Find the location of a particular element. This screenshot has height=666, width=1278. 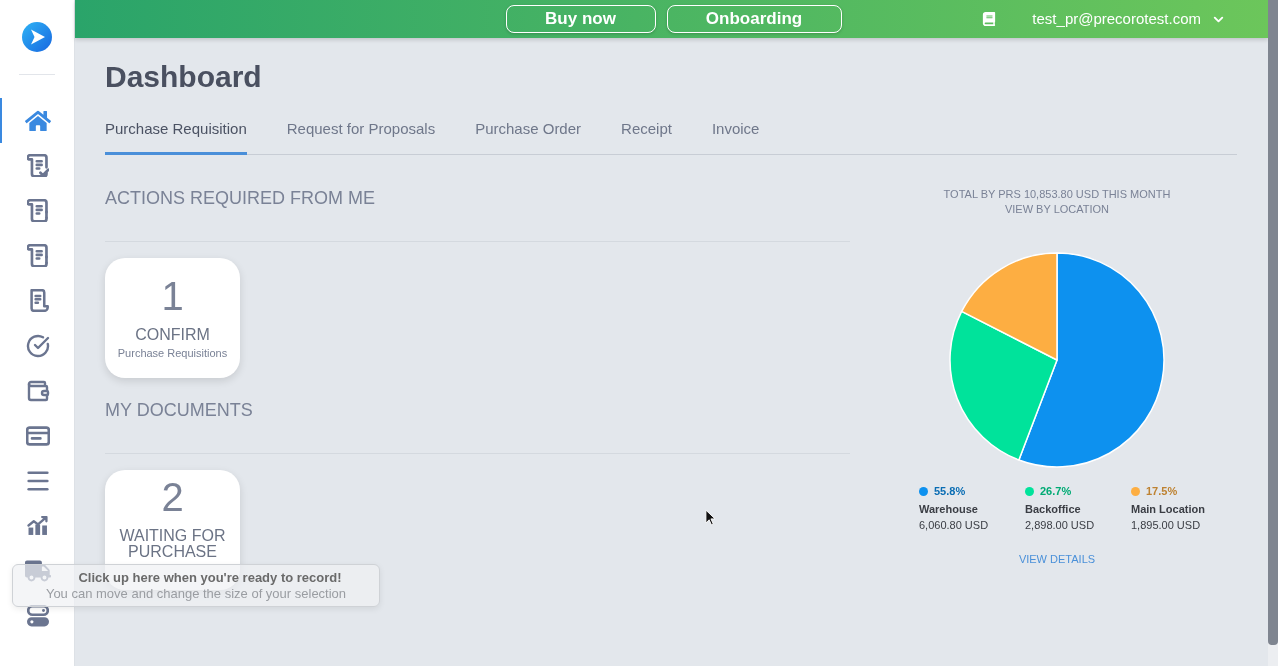

legend-amount: 2,898.00 USD is located at coordinates (1060, 525).